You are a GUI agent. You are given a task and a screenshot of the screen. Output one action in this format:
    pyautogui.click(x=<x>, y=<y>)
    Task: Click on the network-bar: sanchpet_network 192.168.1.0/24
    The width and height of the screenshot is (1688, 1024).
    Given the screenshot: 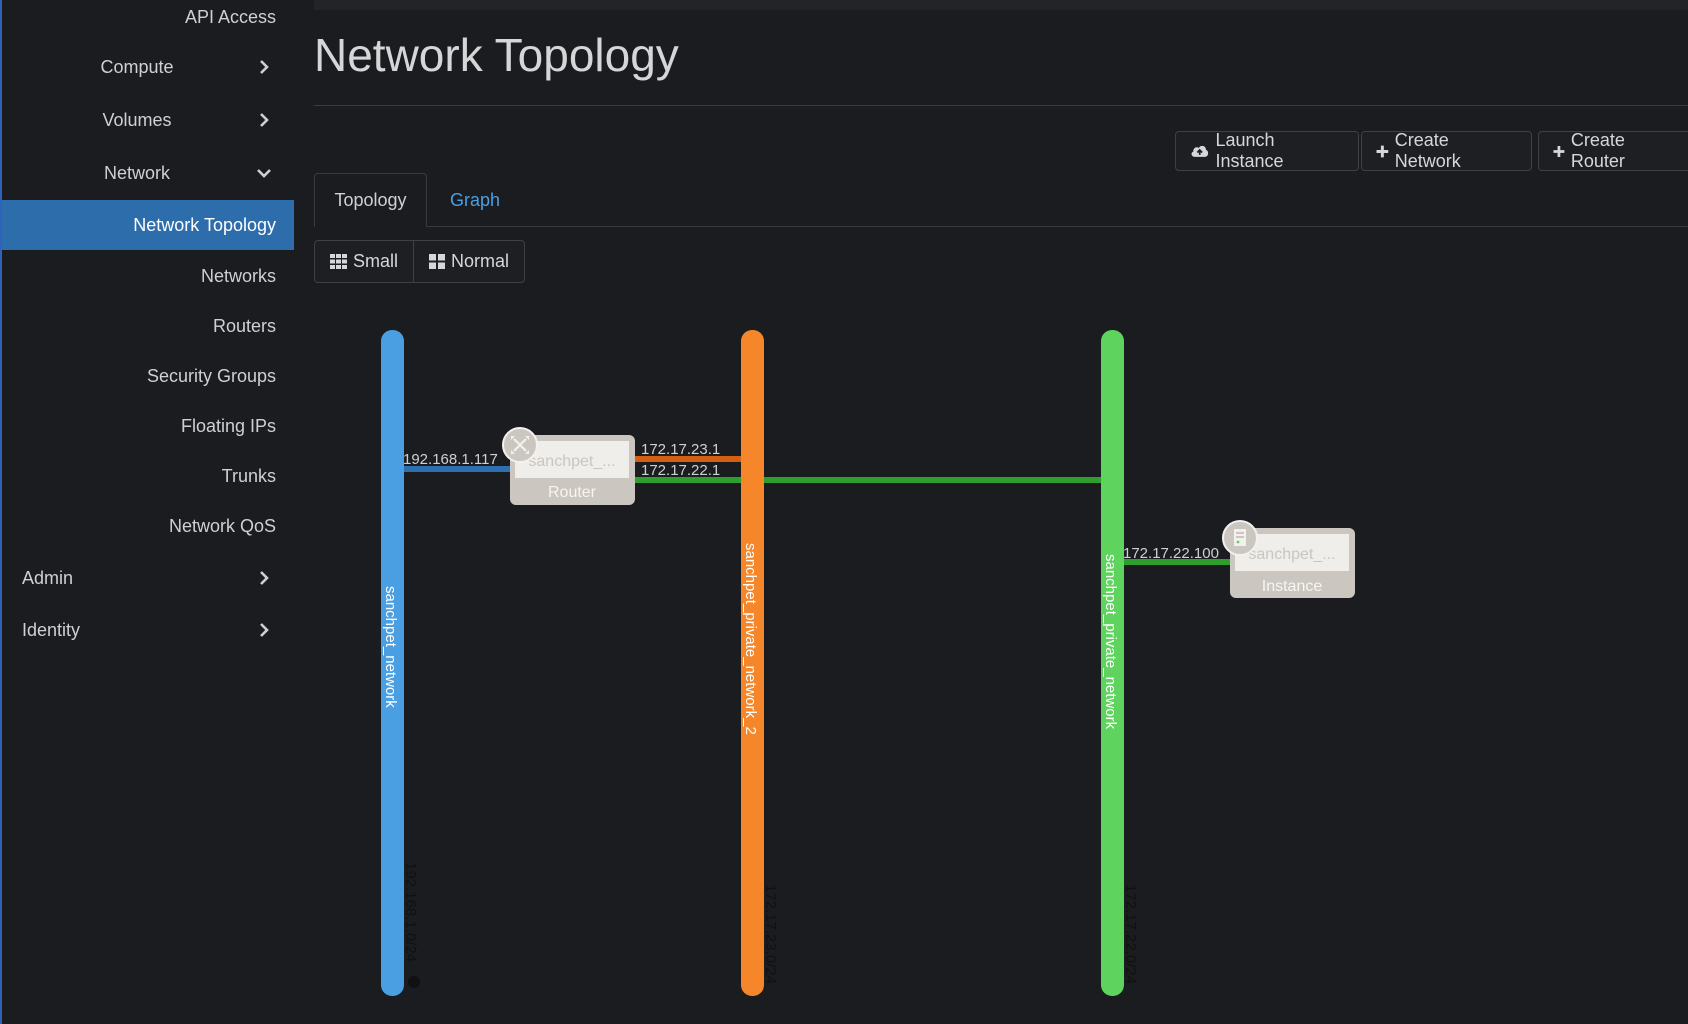 What is the action you would take?
    pyautogui.click(x=400, y=663)
    